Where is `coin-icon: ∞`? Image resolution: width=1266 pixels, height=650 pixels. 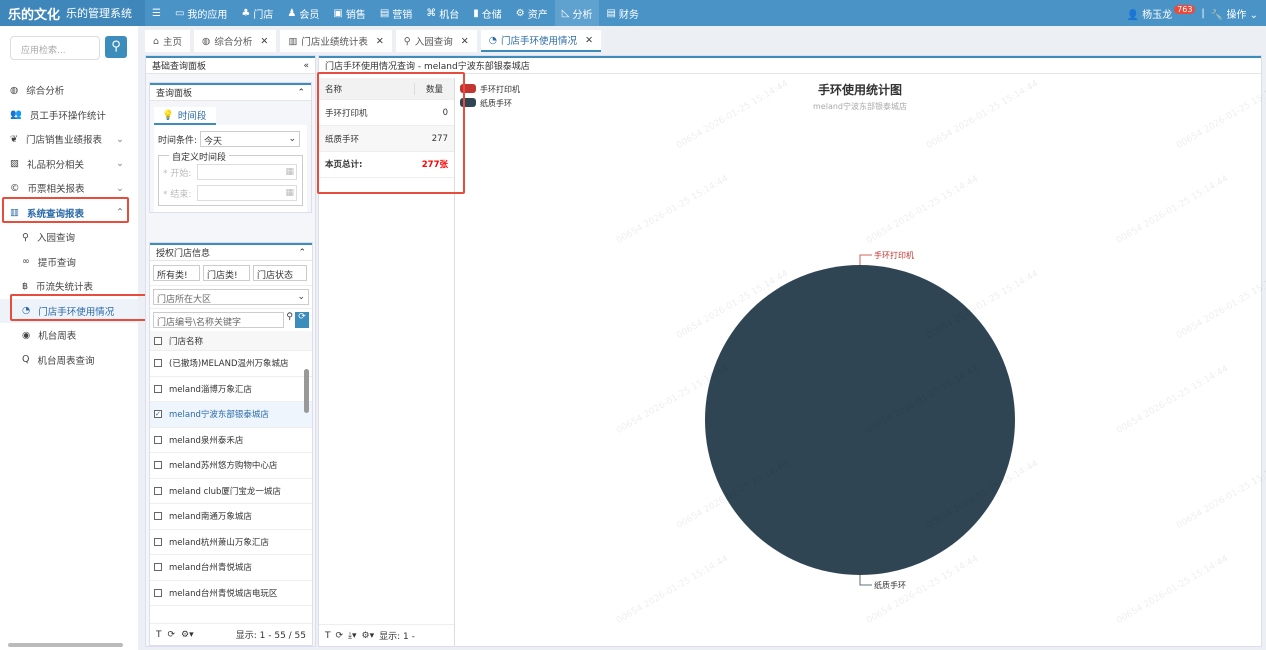 coin-icon: ∞ is located at coordinates (26, 262).